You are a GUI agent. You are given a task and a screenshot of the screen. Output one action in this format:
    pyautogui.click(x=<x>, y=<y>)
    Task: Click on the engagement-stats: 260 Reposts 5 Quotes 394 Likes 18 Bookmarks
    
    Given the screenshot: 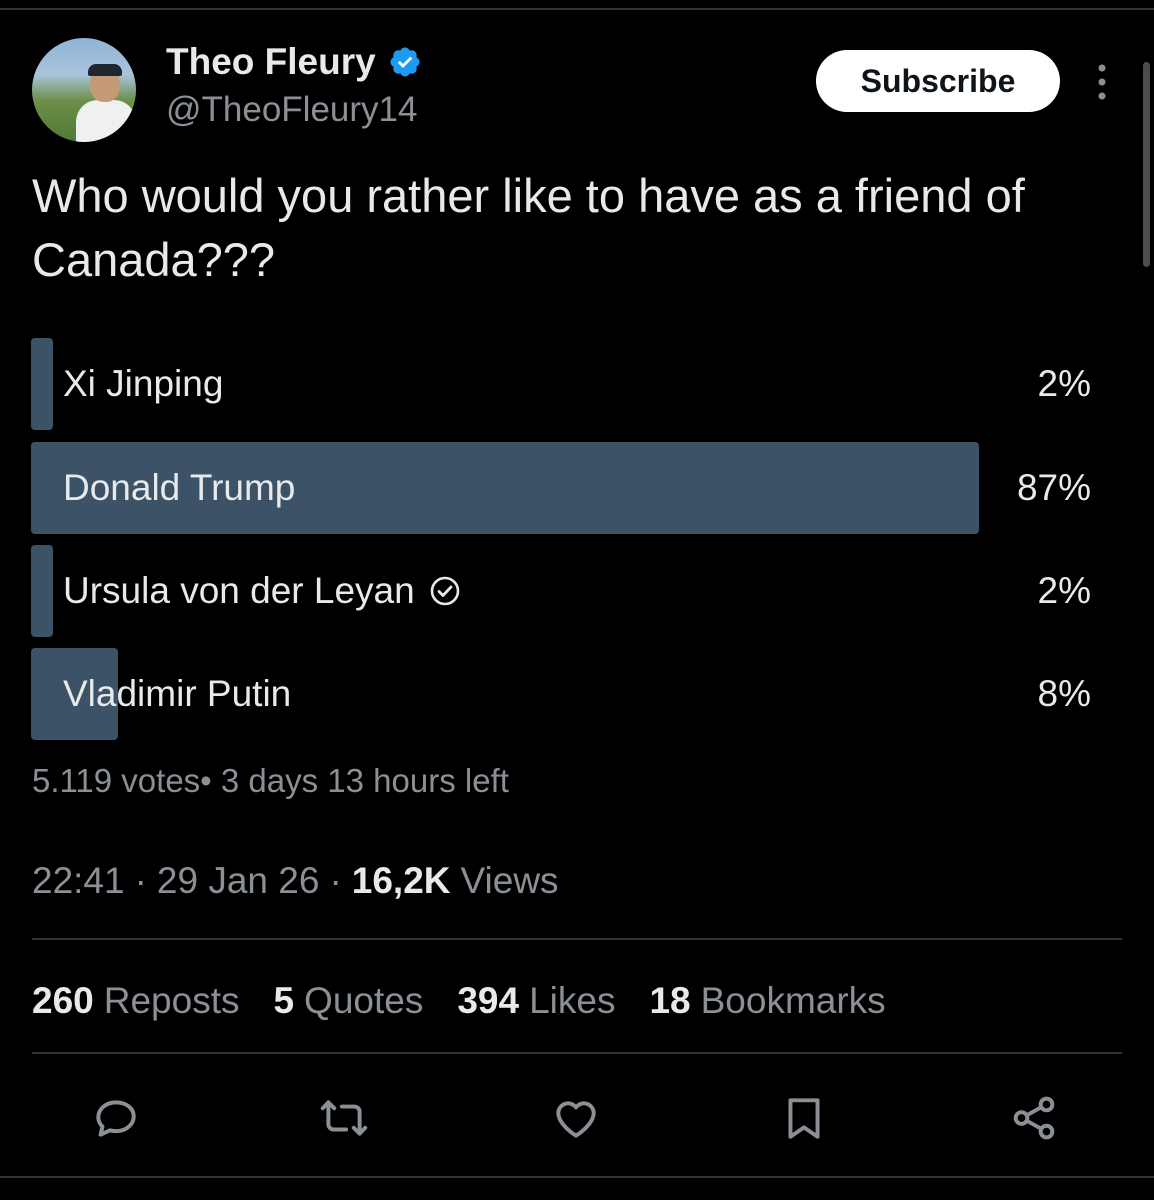 What is the action you would take?
    pyautogui.click(x=476, y=1001)
    